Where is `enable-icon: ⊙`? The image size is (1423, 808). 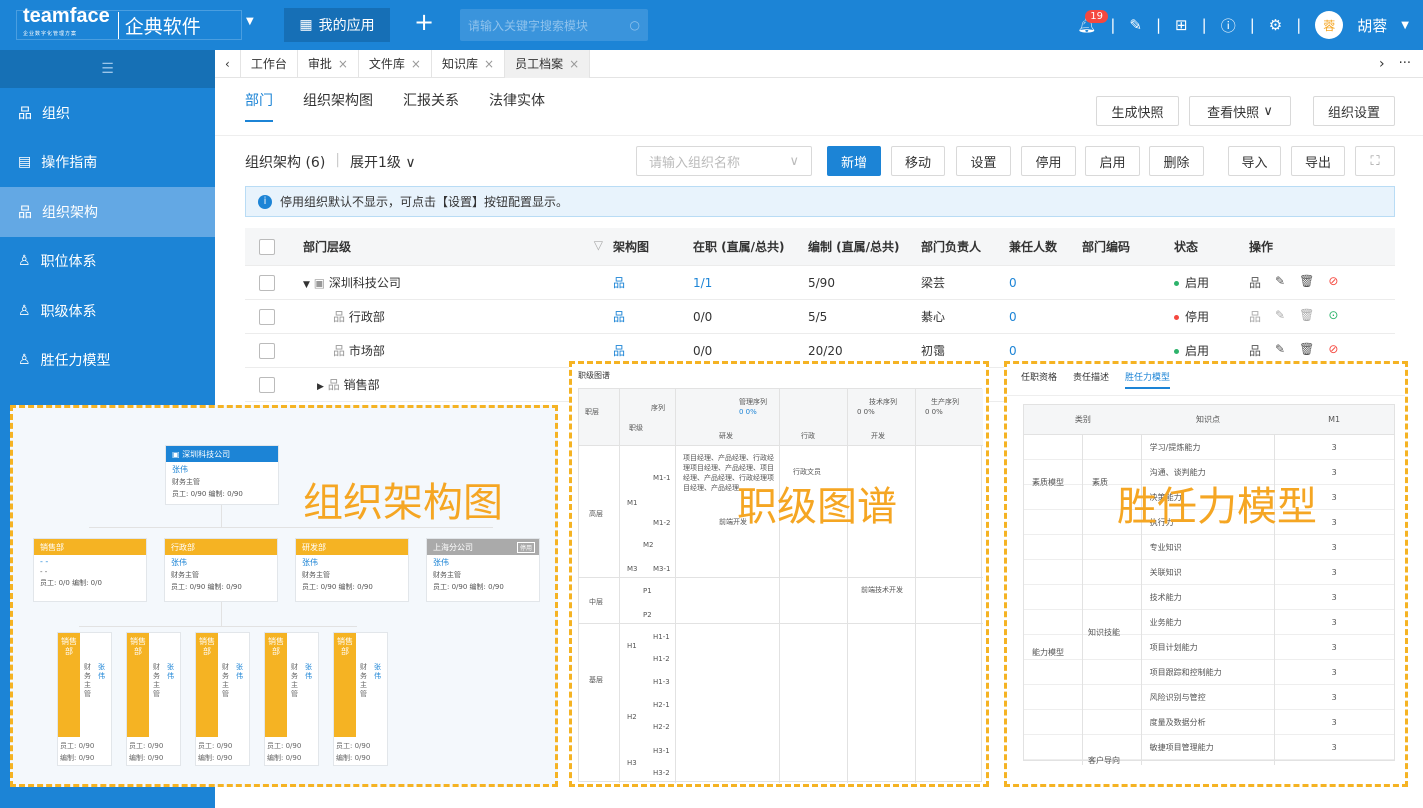
enable-icon: ⊙ is located at coordinates (1333, 316).